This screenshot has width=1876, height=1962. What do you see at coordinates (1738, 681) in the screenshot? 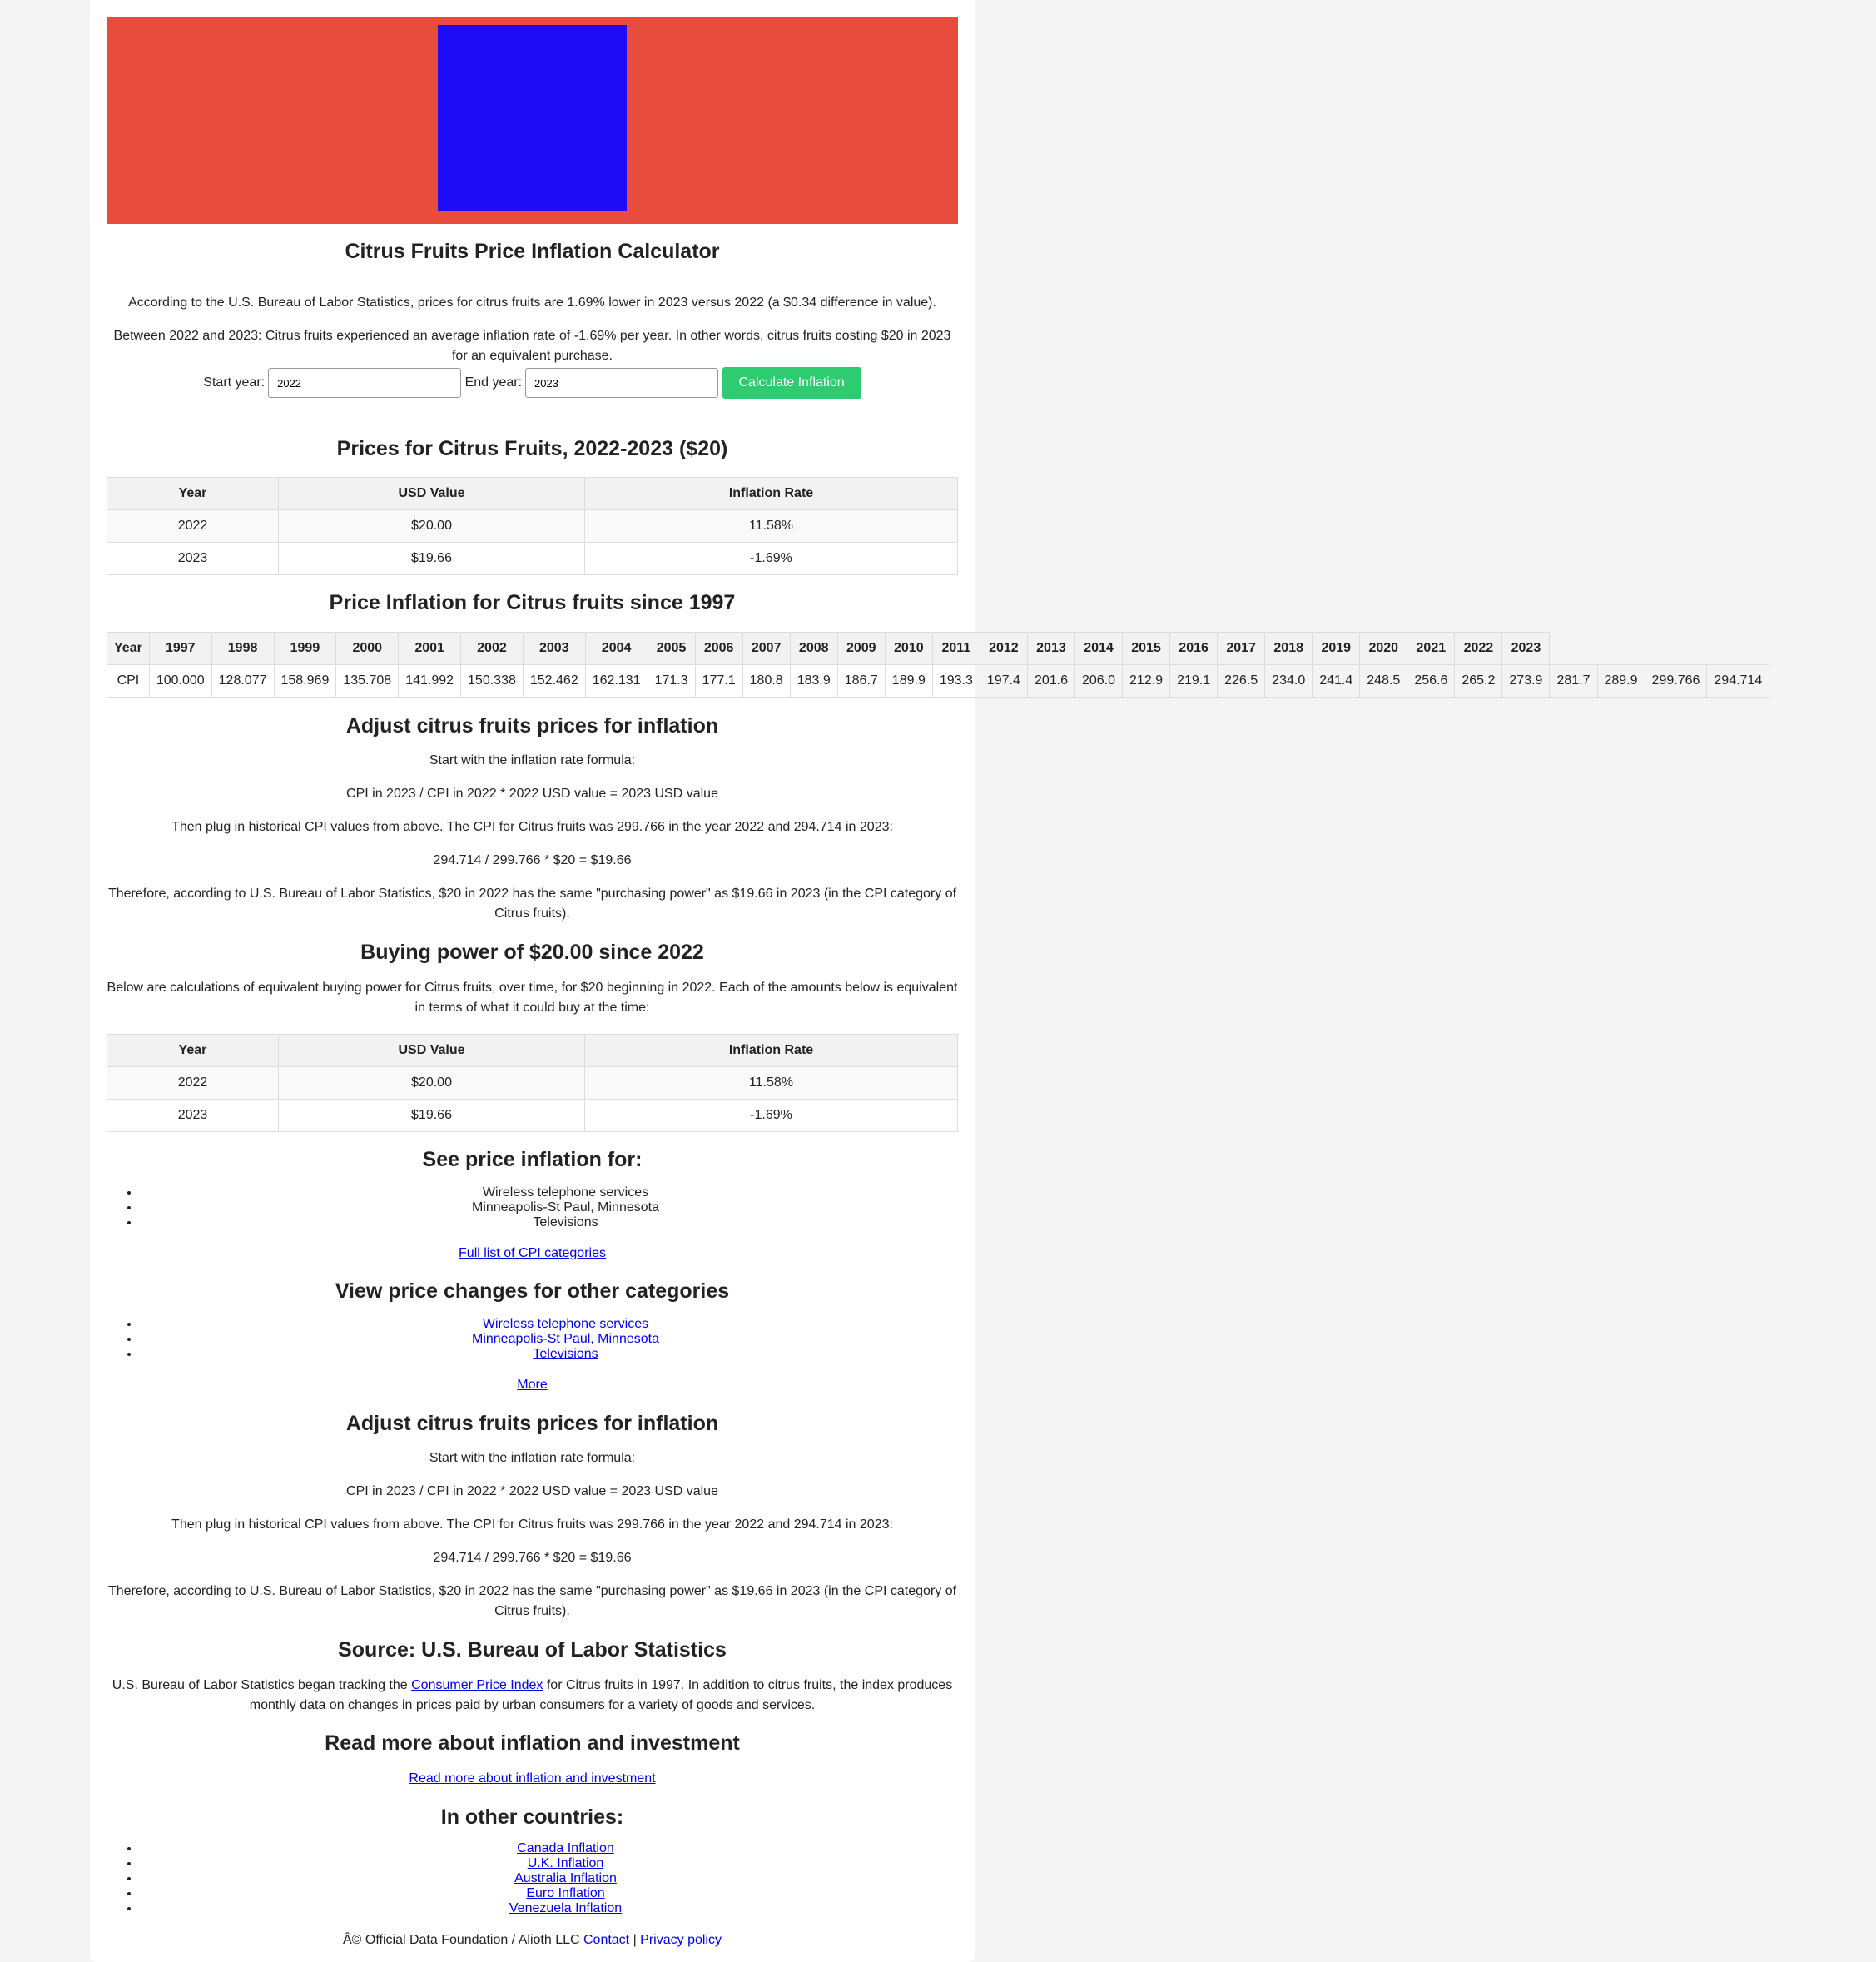
I see `cpi-value-cell: 294.714` at bounding box center [1738, 681].